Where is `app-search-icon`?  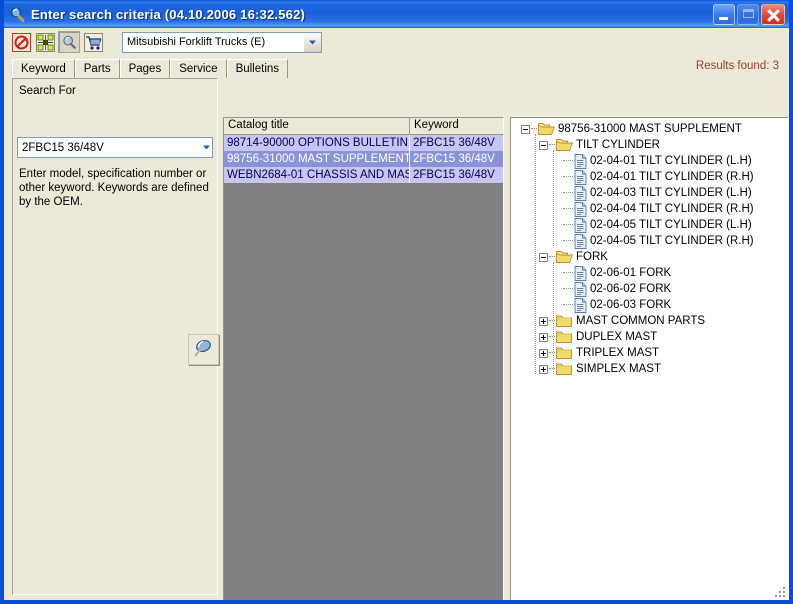
app-search-icon is located at coordinates (17, 14).